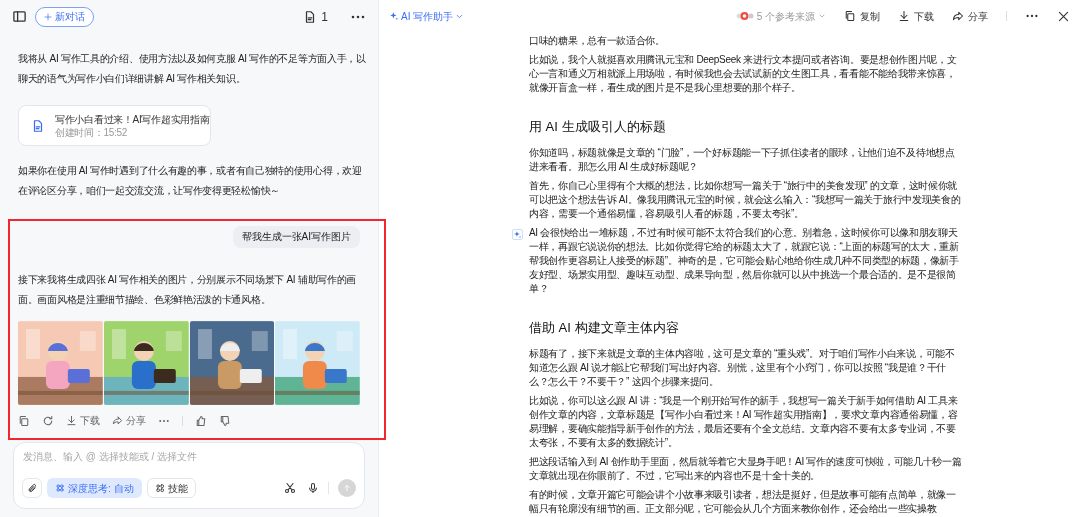 This screenshot has width=1080, height=517. What do you see at coordinates (1063, 16) in the screenshot?
I see `close-icon` at bounding box center [1063, 16].